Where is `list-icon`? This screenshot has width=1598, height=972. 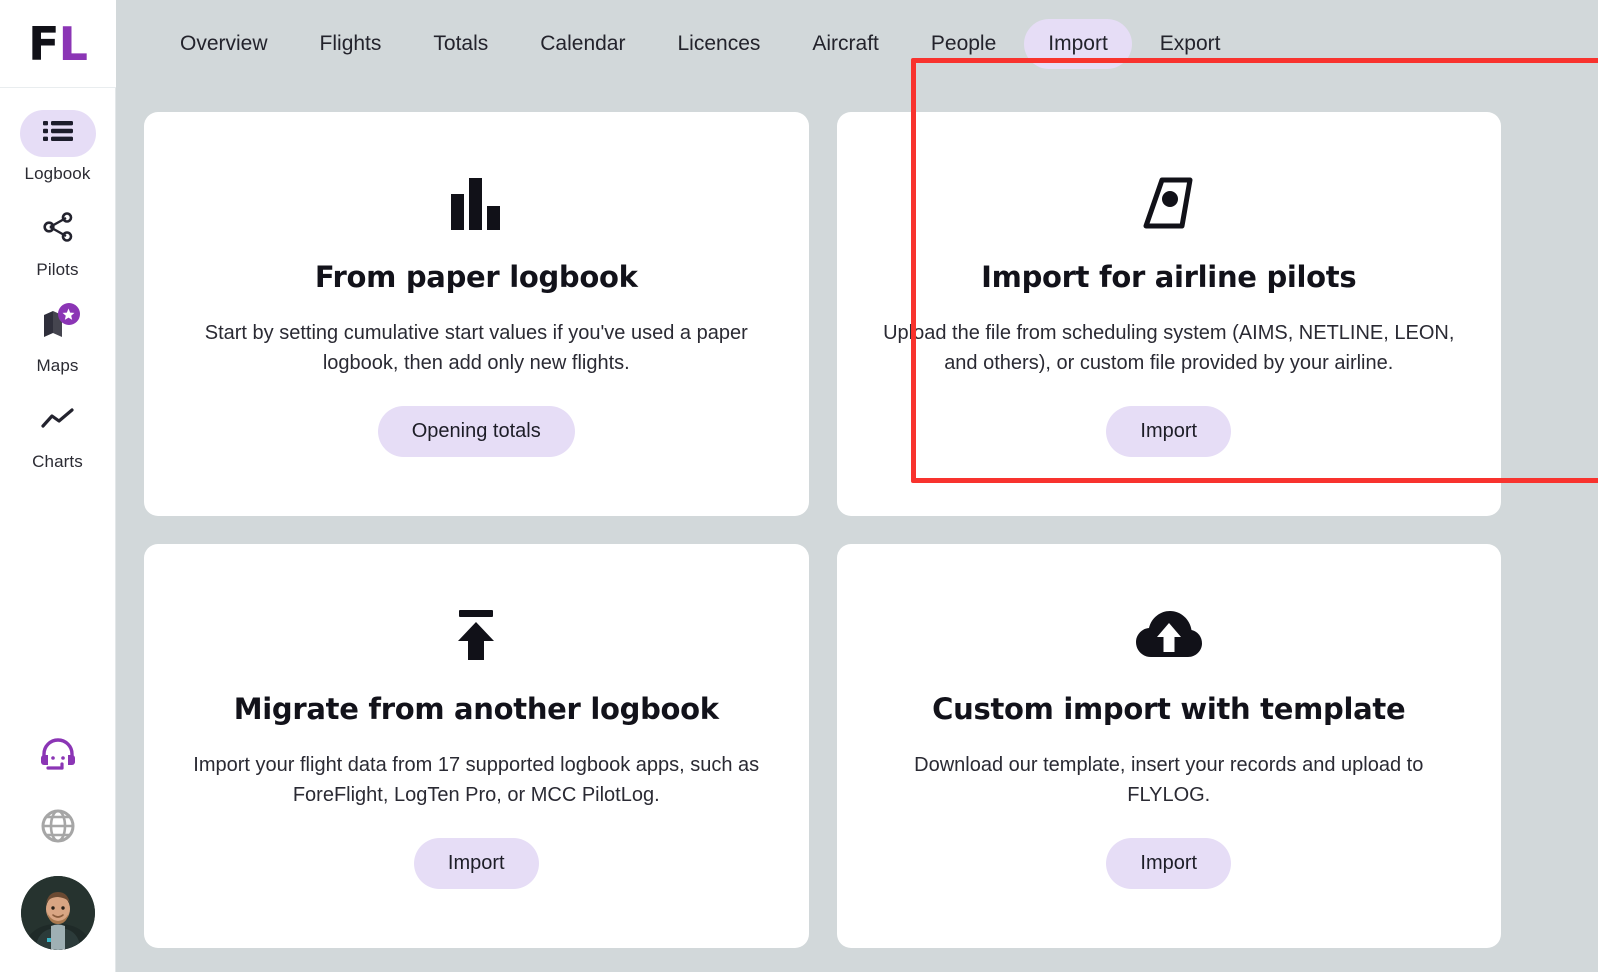
list-icon is located at coordinates (57, 133).